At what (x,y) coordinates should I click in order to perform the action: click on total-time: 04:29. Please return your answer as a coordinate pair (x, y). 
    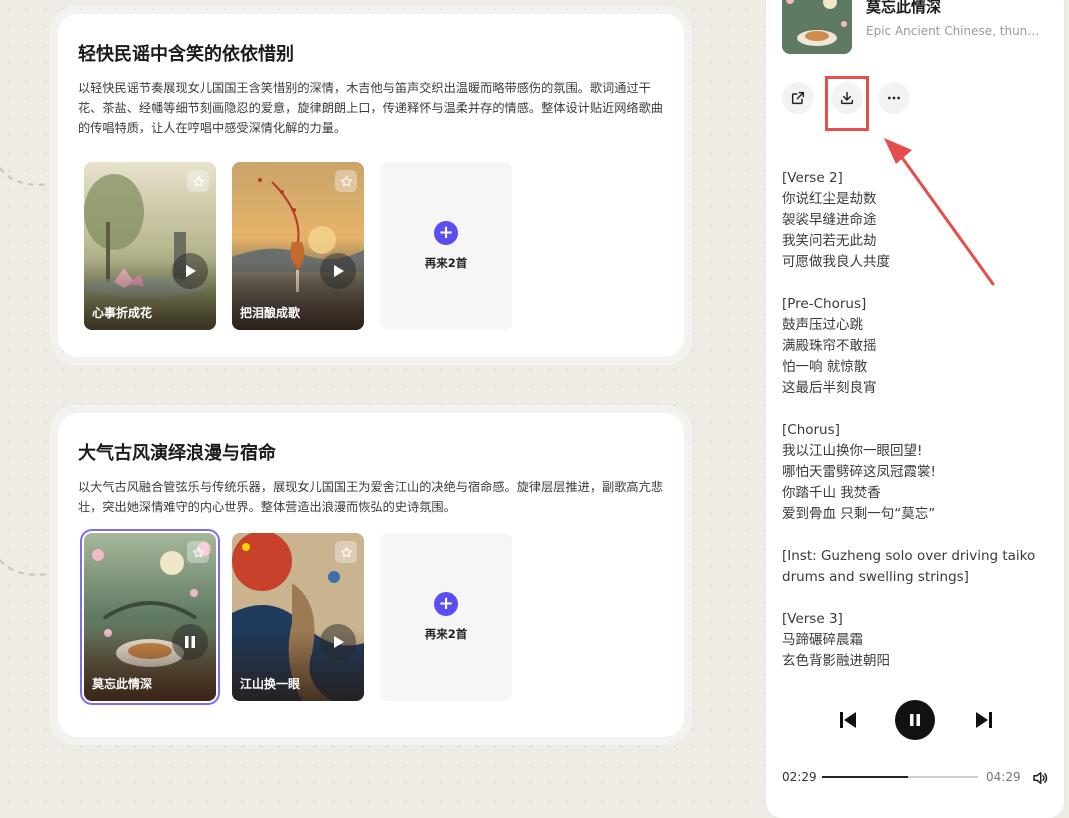
    Looking at the image, I should click on (1003, 777).